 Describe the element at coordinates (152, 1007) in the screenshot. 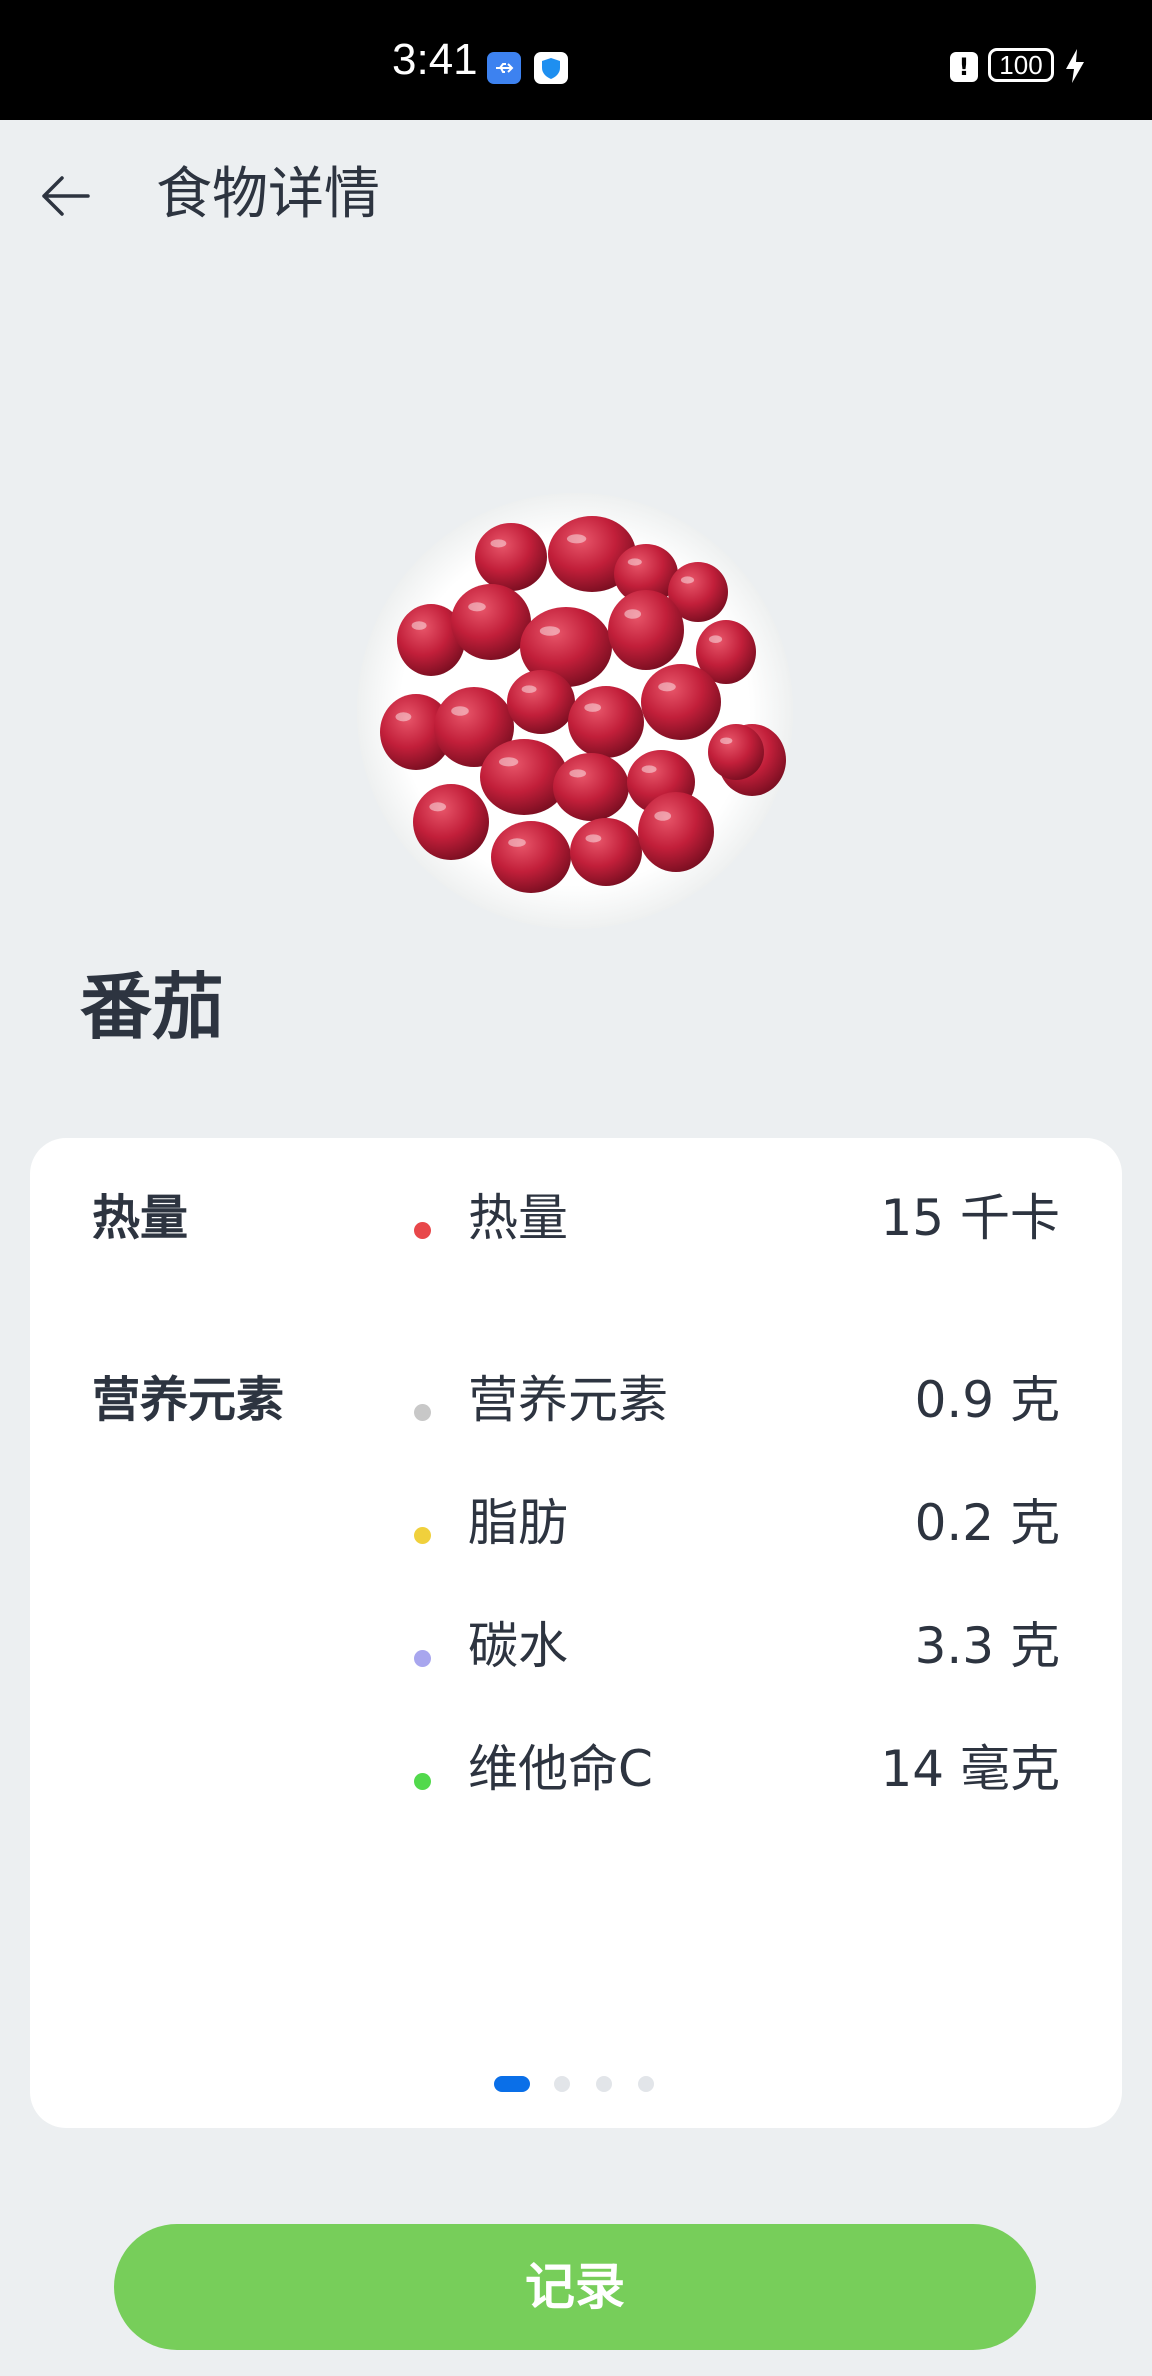

I see `food-name: 番茄` at that location.